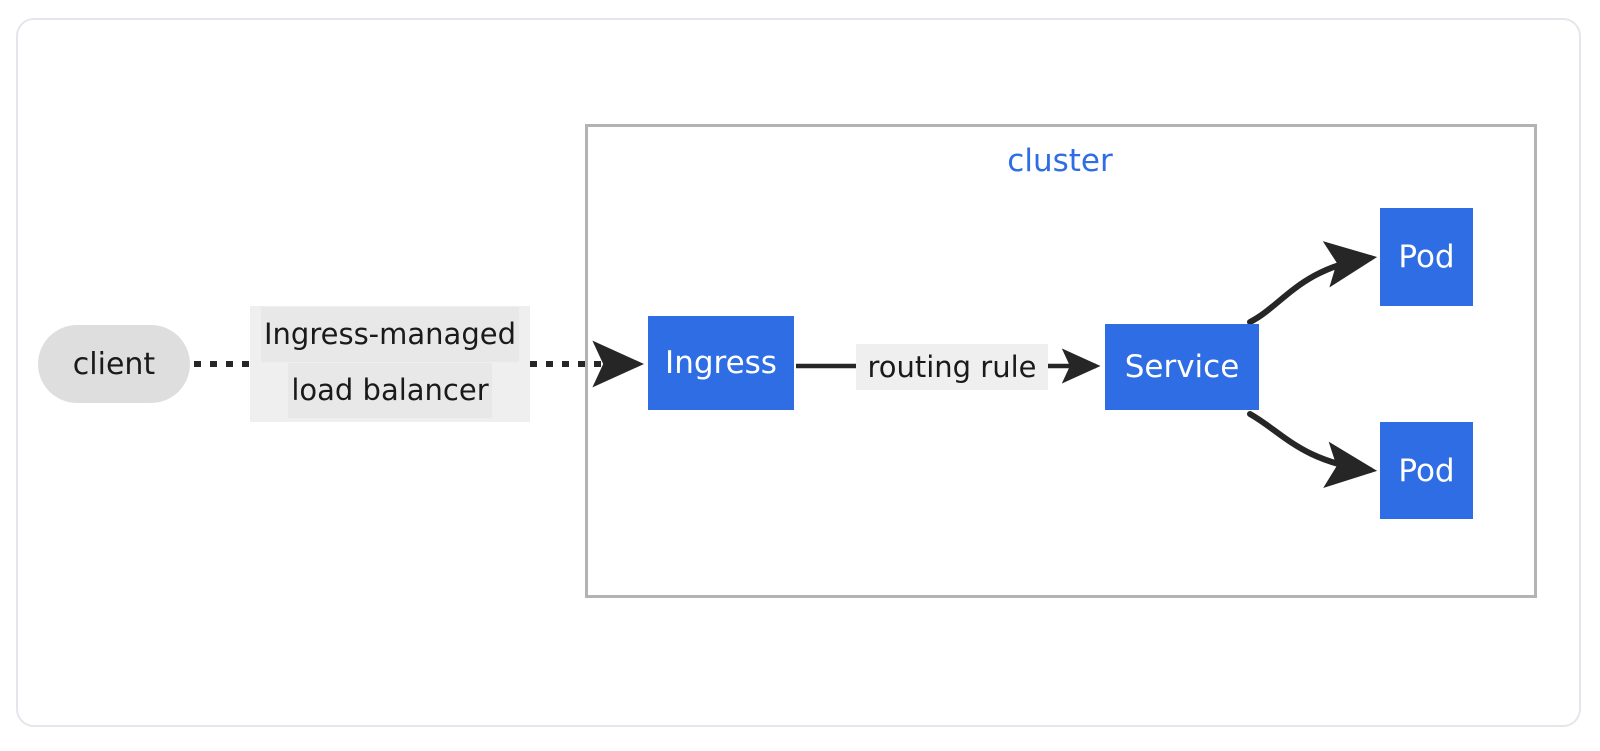  Describe the element at coordinates (952, 367) in the screenshot. I see `edge-label-routing-rule: routing rule` at that location.